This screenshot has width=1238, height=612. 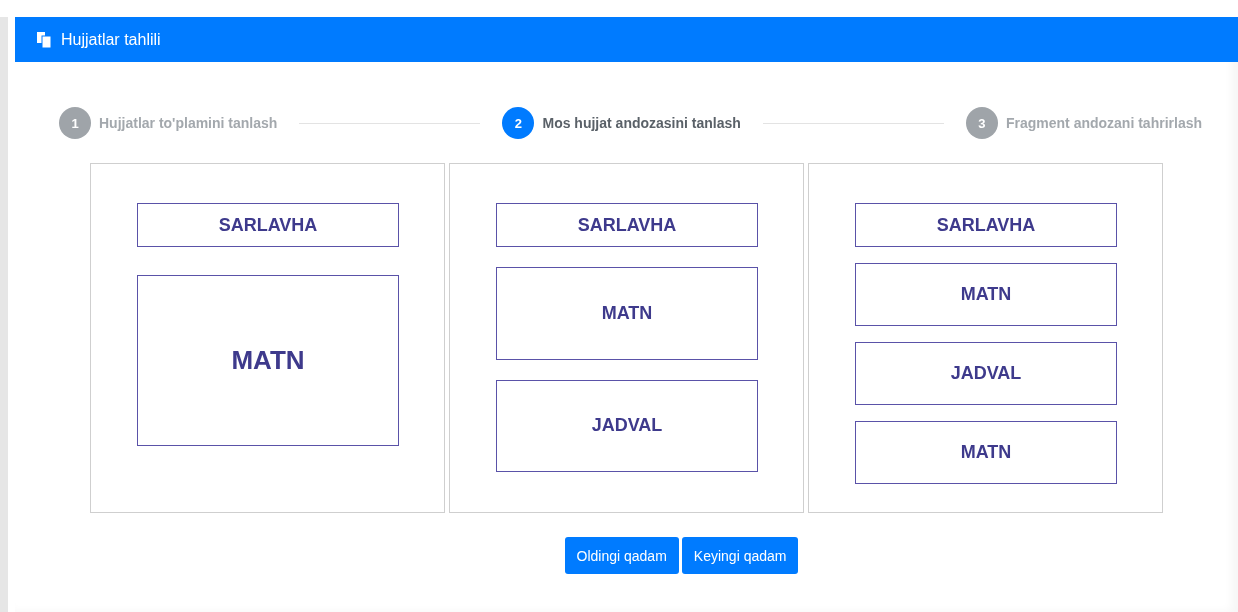 What do you see at coordinates (641, 123) in the screenshot?
I see `step-label: Mos hujjat andozasini tanlash` at bounding box center [641, 123].